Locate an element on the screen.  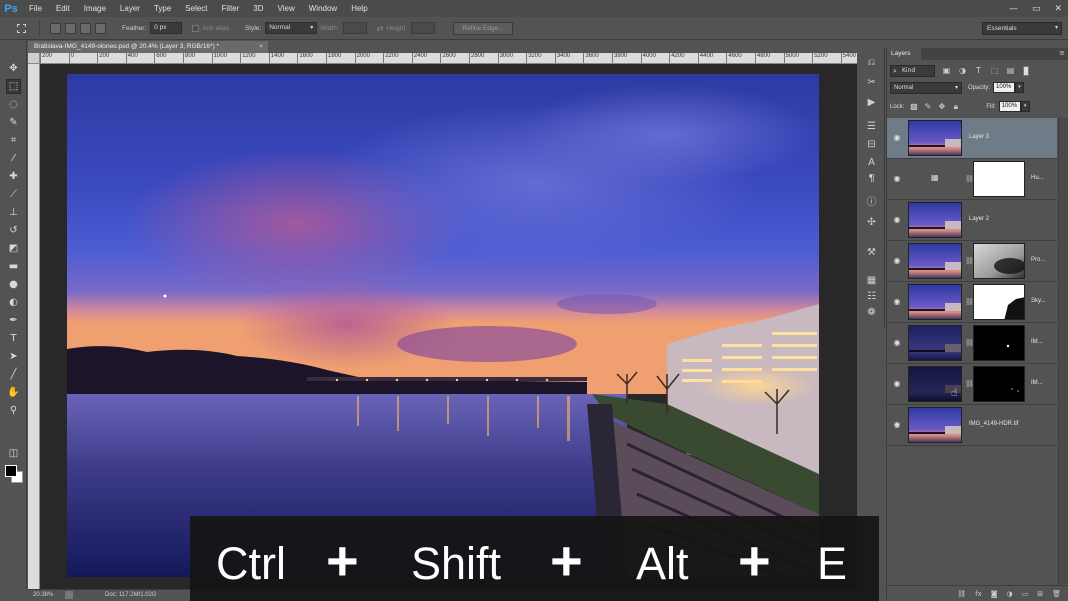
play-icon: ▶ is located at coordinates (871, 102).